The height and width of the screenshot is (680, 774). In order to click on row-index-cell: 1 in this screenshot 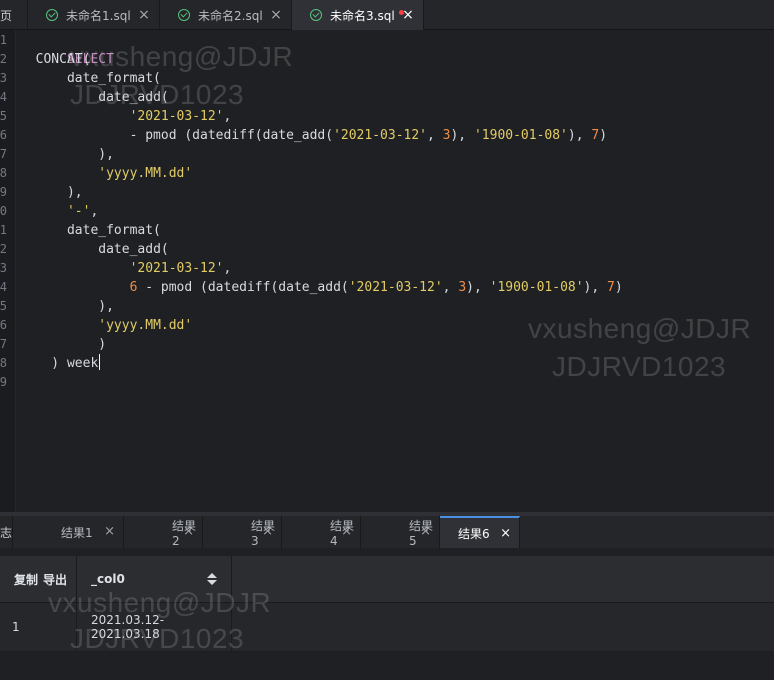, I will do `click(38, 627)`.